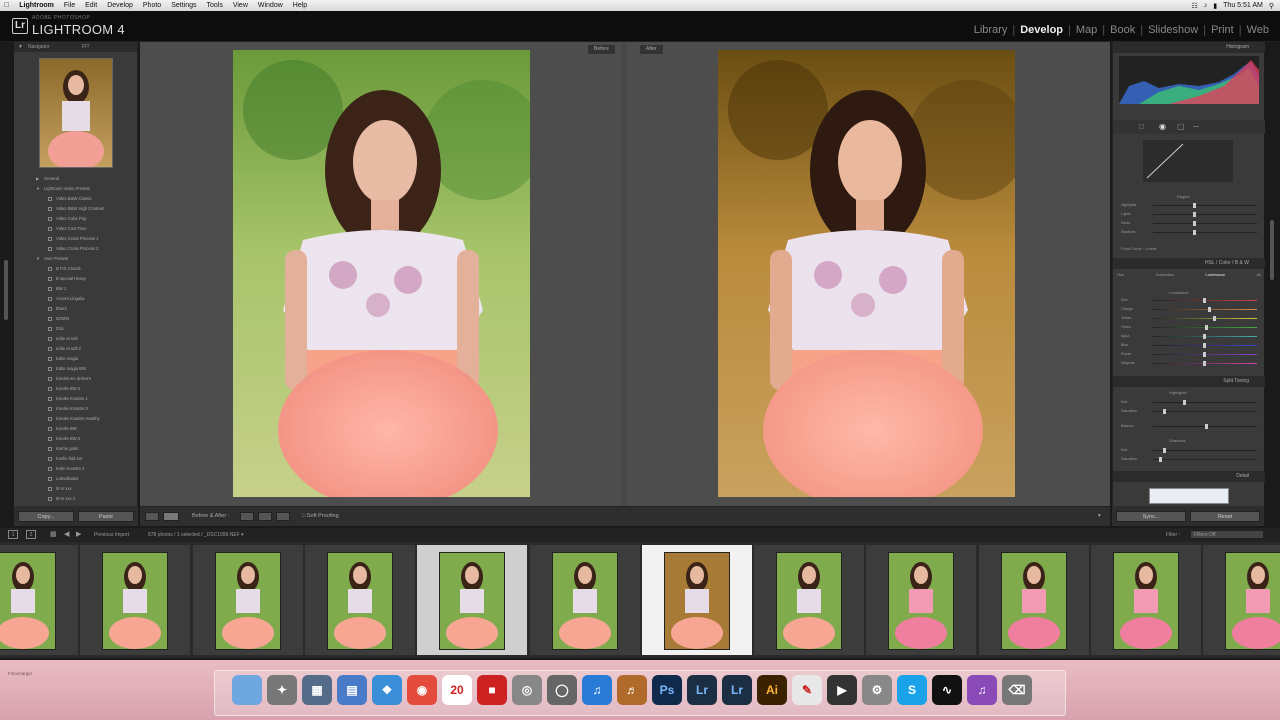 The height and width of the screenshot is (720, 1280). What do you see at coordinates (1225, 263) in the screenshot?
I see `tab-color: Color` at bounding box center [1225, 263].